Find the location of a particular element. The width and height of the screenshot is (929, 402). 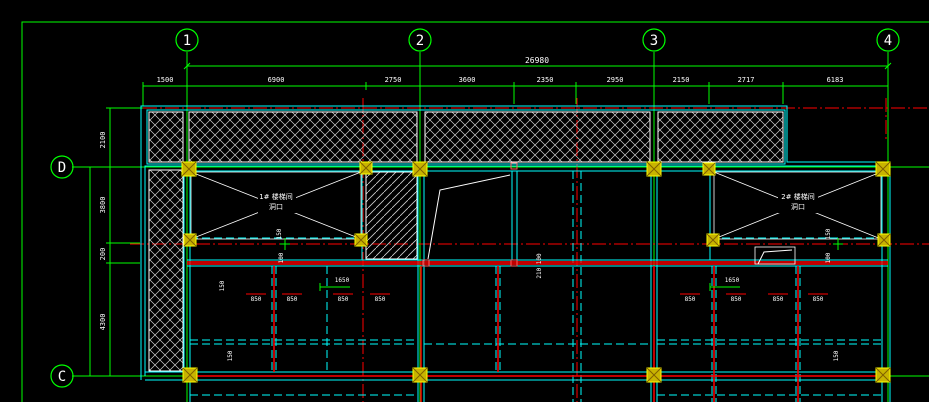

axis-bubble-4: 4 is located at coordinates (888, 40).